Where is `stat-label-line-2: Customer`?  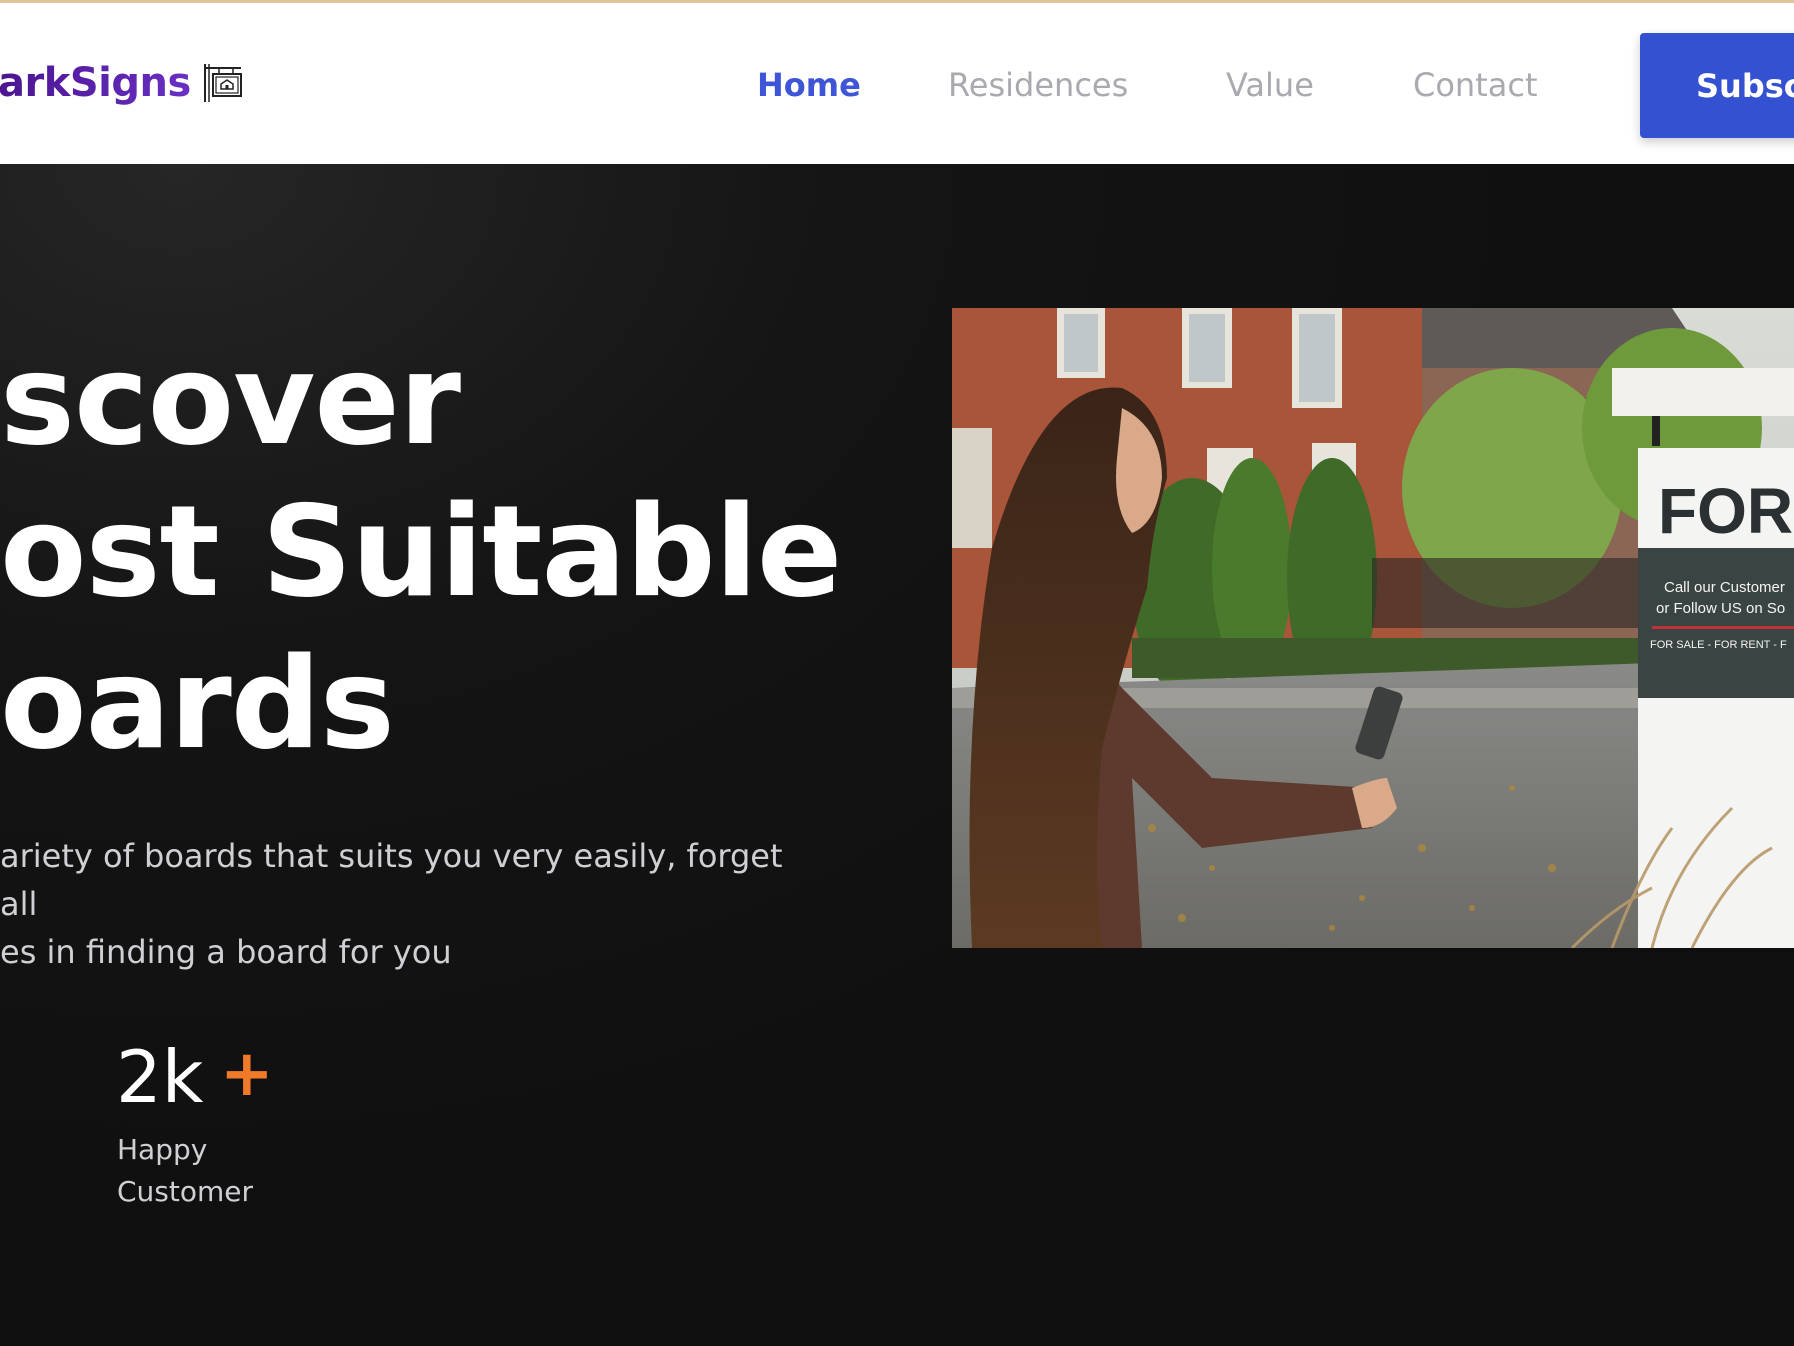 stat-label-line-2: Customer is located at coordinates (185, 1191).